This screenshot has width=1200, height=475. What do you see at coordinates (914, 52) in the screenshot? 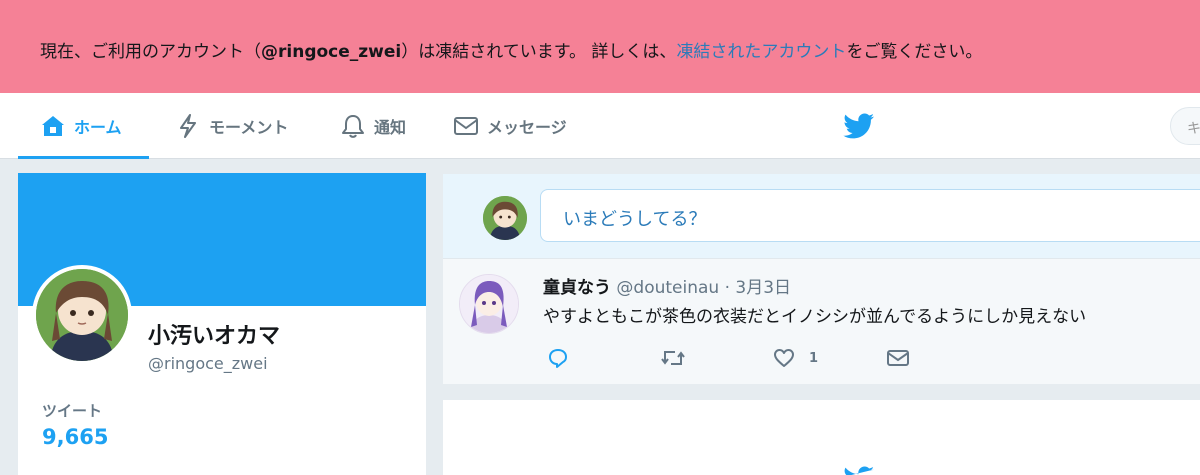
I see `banner-suffix: をご覧ください。` at bounding box center [914, 52].